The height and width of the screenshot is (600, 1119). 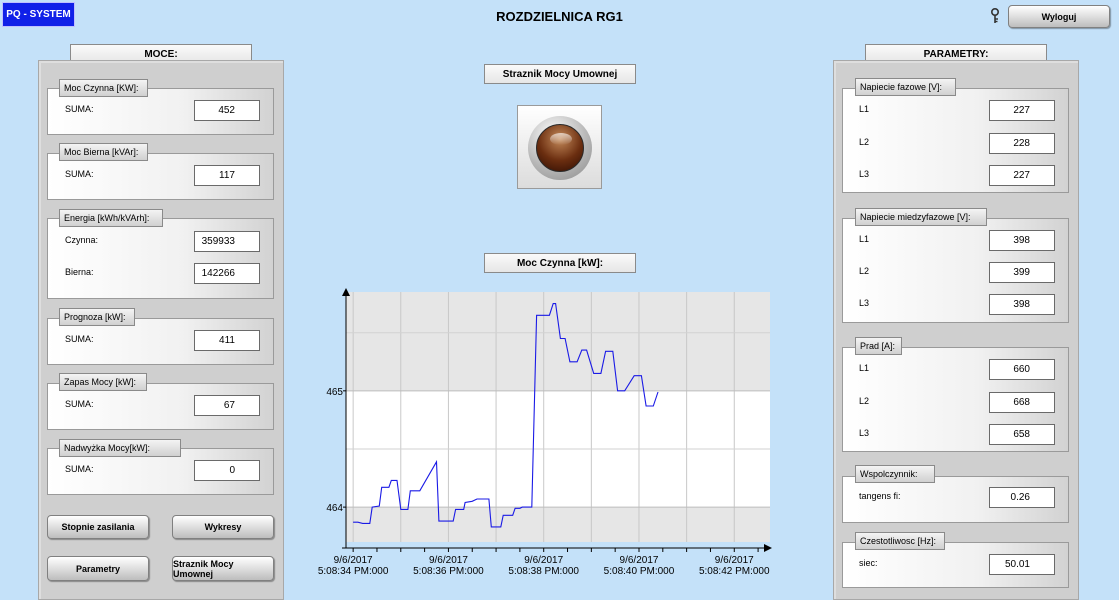 I want to click on logout-button: Wyloguj, so click(x=1059, y=16).